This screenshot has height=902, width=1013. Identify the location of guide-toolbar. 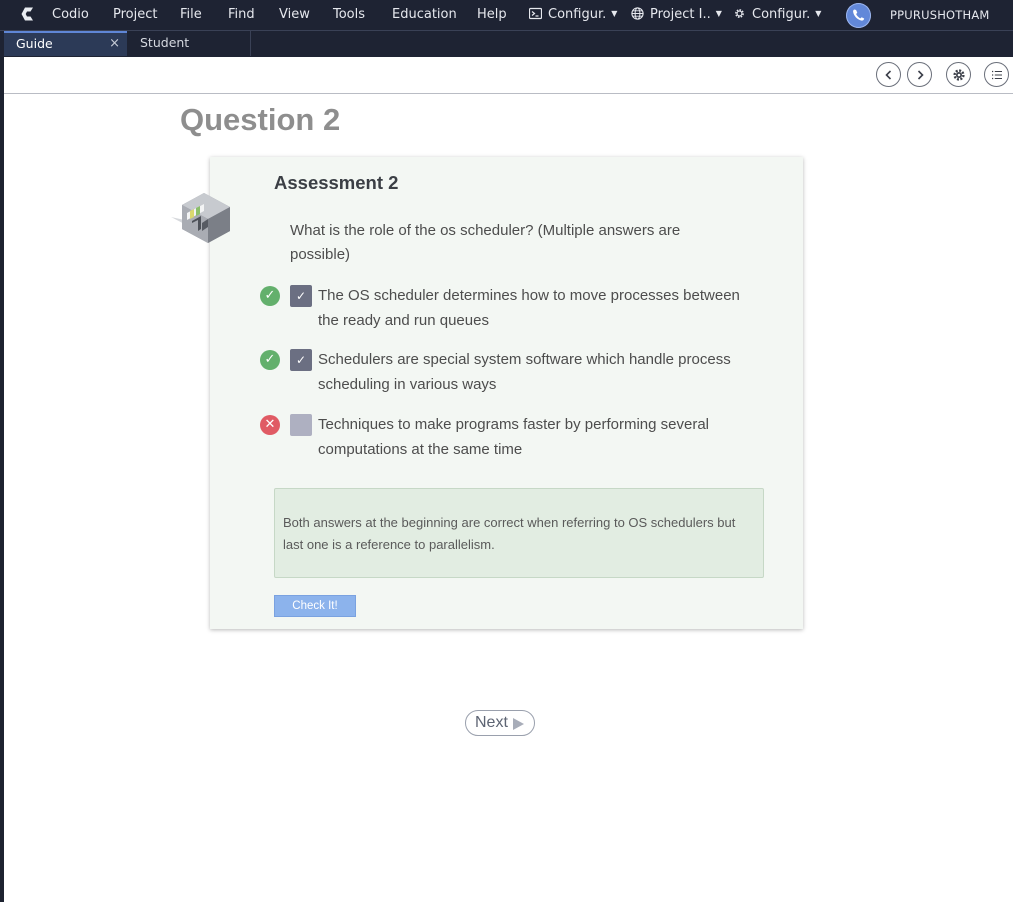
(508, 75).